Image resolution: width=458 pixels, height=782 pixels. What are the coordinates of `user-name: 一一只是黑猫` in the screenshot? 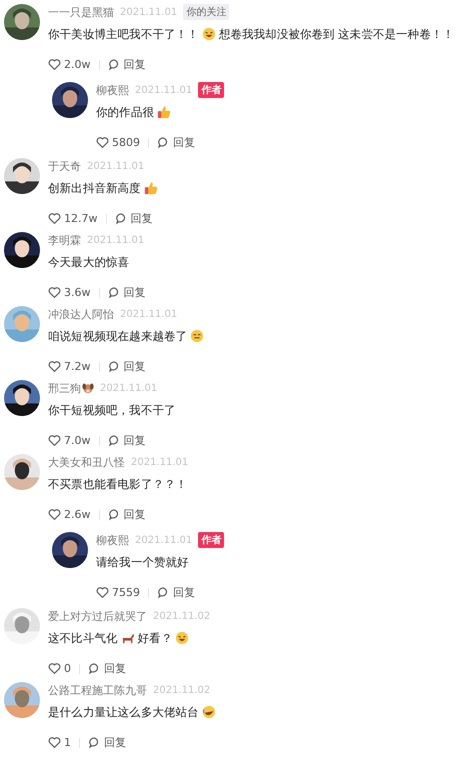 It's located at (81, 12).